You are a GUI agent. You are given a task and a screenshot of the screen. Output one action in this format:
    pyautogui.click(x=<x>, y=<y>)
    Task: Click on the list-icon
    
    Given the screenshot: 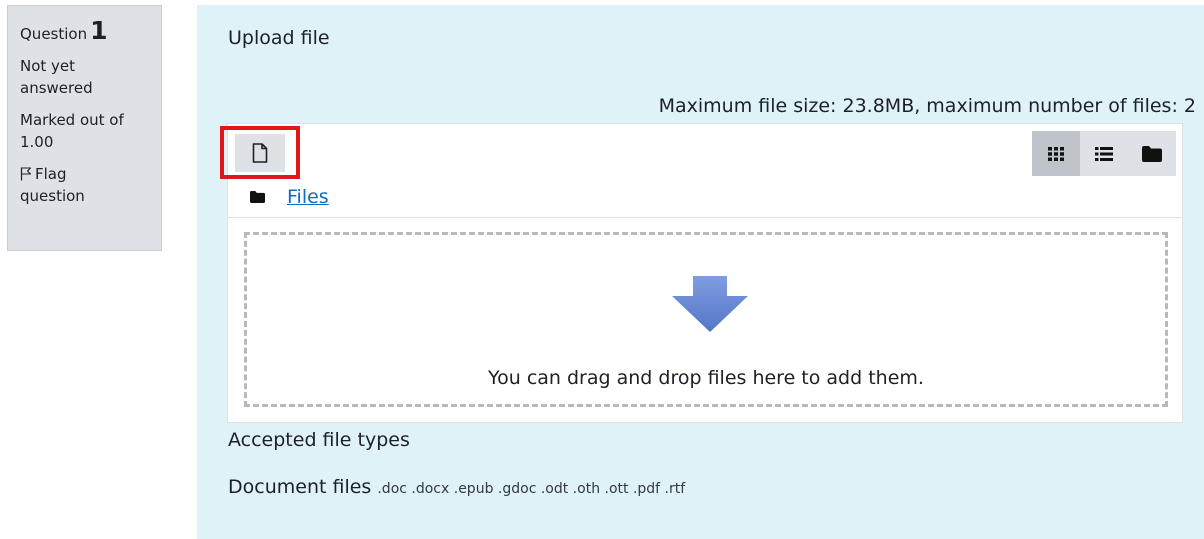 What is the action you would take?
    pyautogui.click(x=1104, y=153)
    